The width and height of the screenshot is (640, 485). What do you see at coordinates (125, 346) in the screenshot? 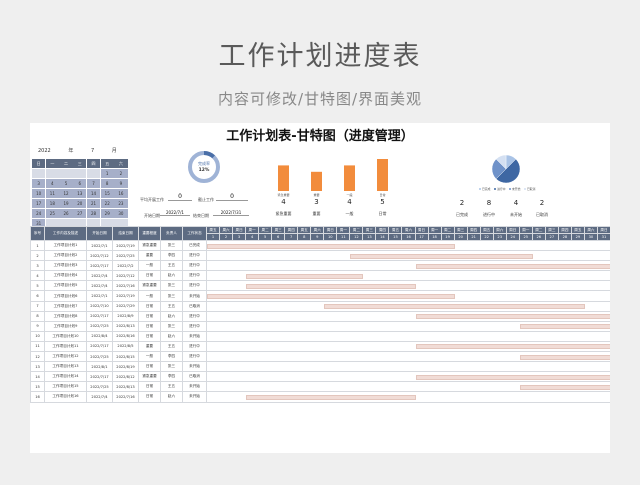
I see `cell-end: 2022/8/5` at bounding box center [125, 346].